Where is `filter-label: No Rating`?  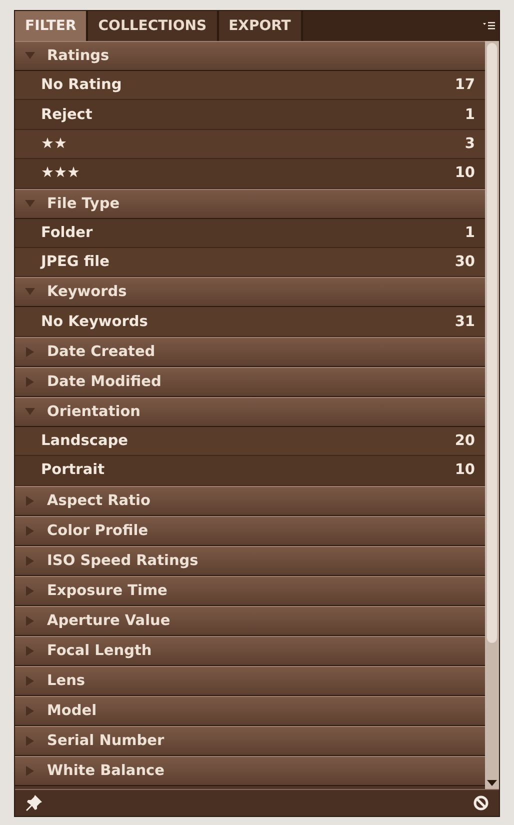
filter-label: No Rating is located at coordinates (81, 85).